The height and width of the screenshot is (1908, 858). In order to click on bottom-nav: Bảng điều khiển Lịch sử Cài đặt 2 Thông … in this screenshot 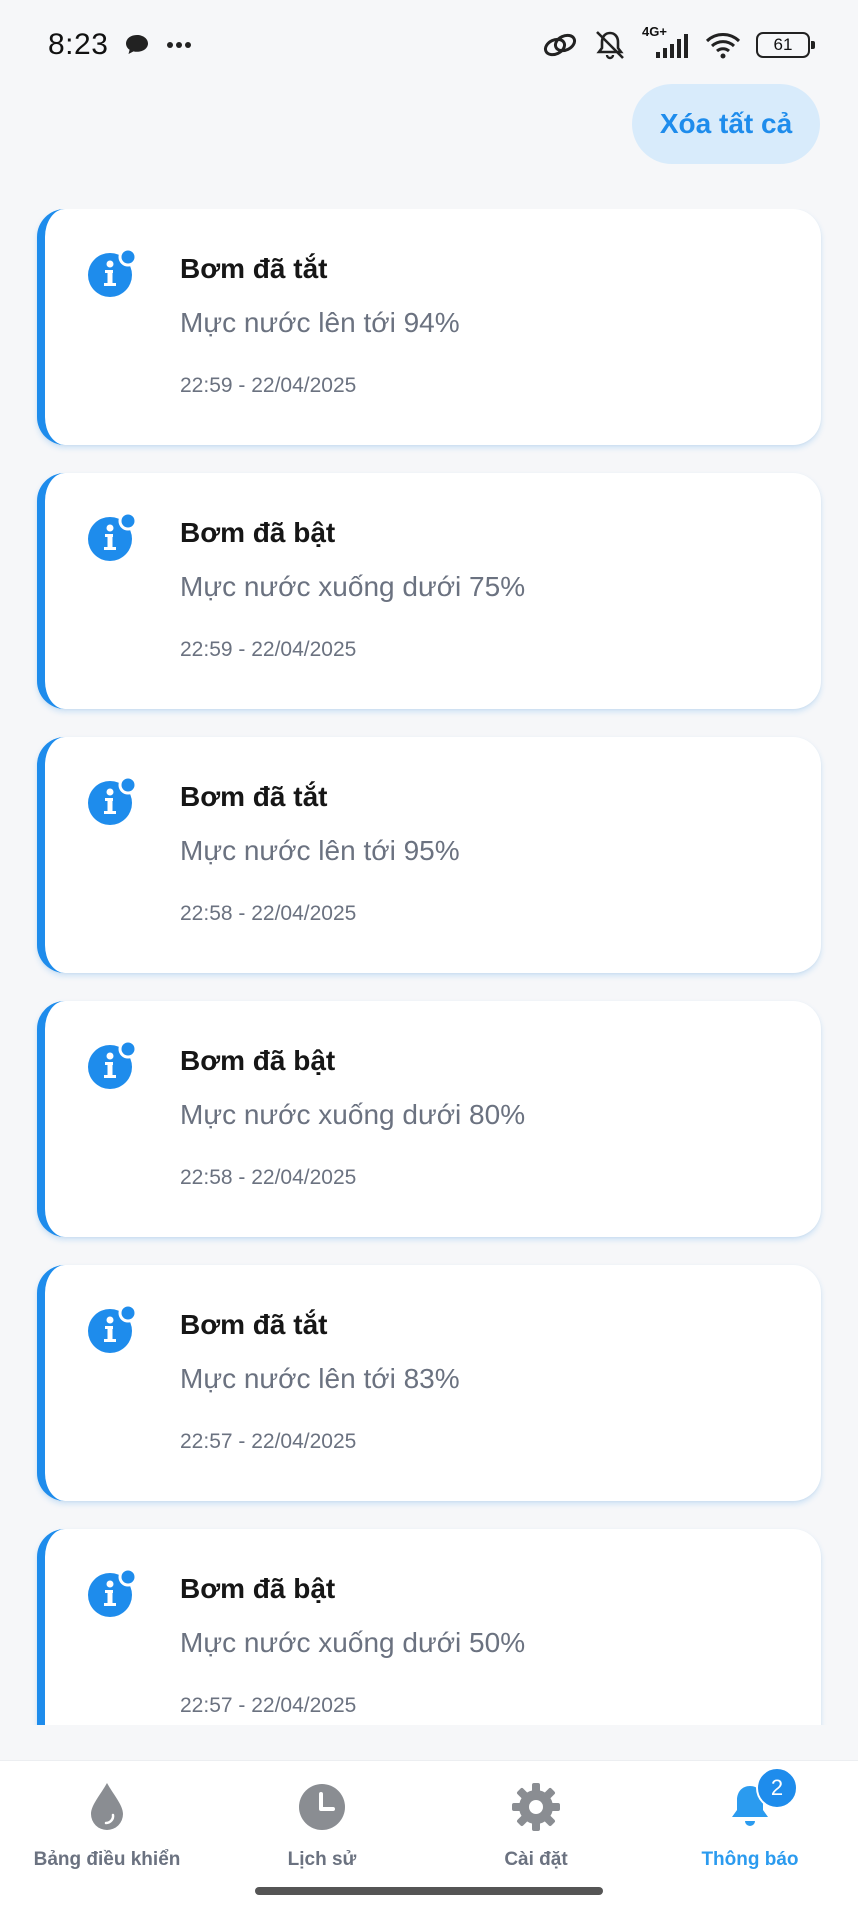, I will do `click(429, 1834)`.